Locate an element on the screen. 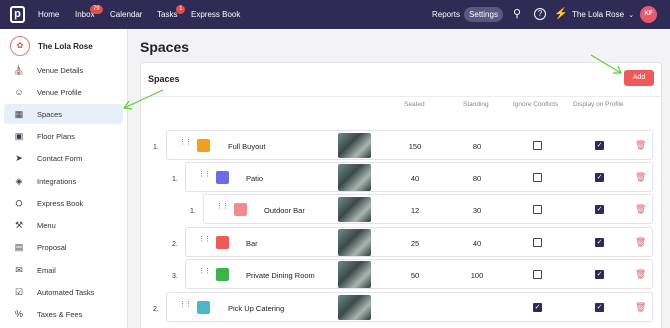  arrow-to-spaces is located at coordinates (143, 99).